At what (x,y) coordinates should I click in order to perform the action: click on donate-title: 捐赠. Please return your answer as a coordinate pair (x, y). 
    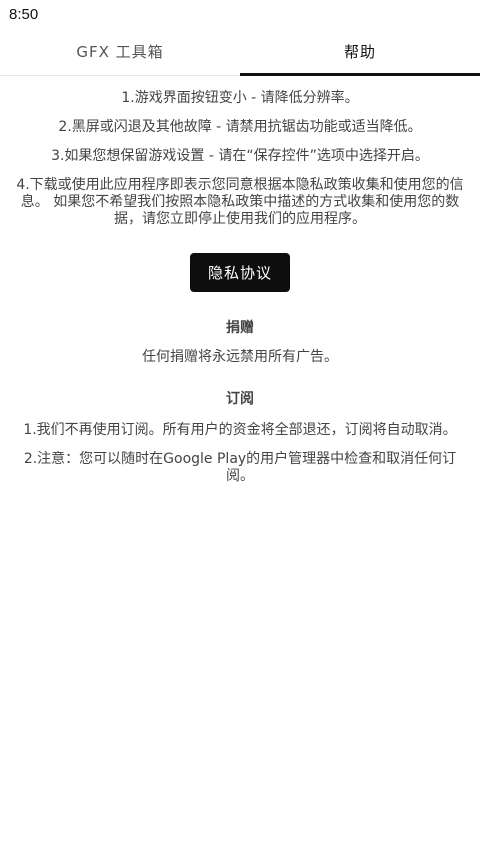
    Looking at the image, I should click on (240, 328).